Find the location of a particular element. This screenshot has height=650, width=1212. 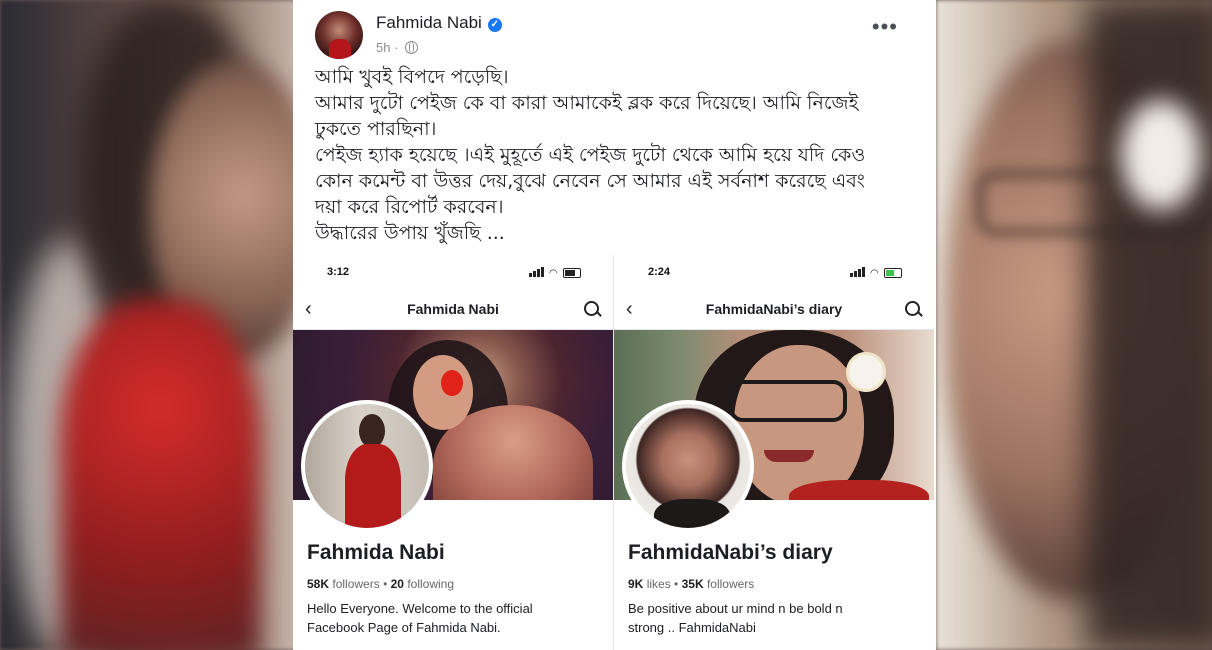

post-header: Fahmida Nabi ✓ 5h · ••• is located at coordinates (614, 31).